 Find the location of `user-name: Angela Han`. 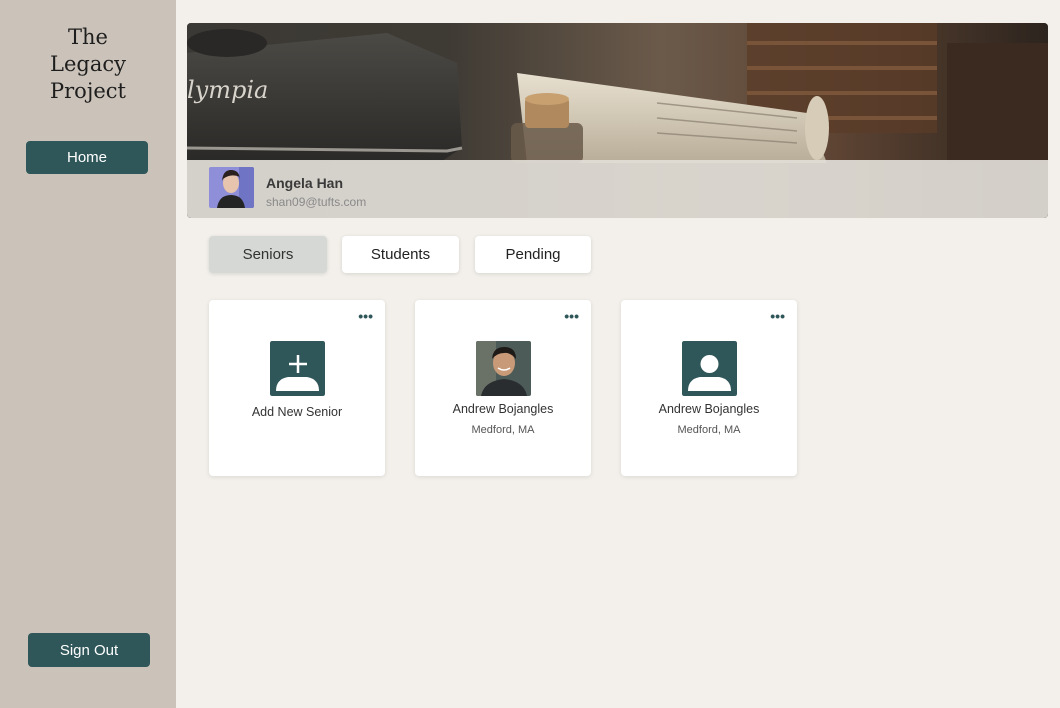

user-name: Angela Han is located at coordinates (305, 183).